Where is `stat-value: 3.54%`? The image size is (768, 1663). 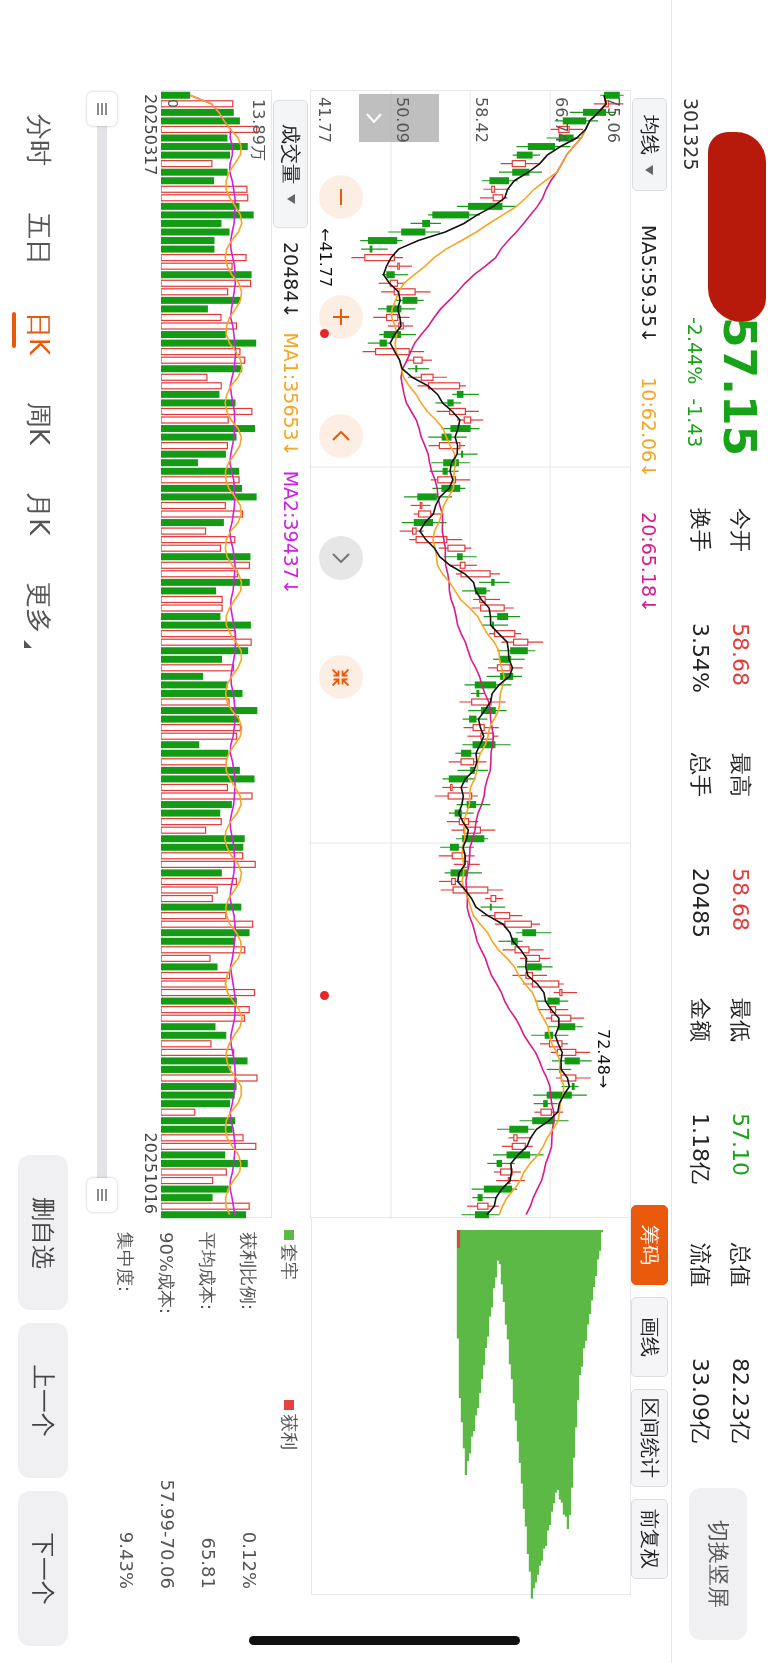 stat-value: 3.54% is located at coordinates (700, 657).